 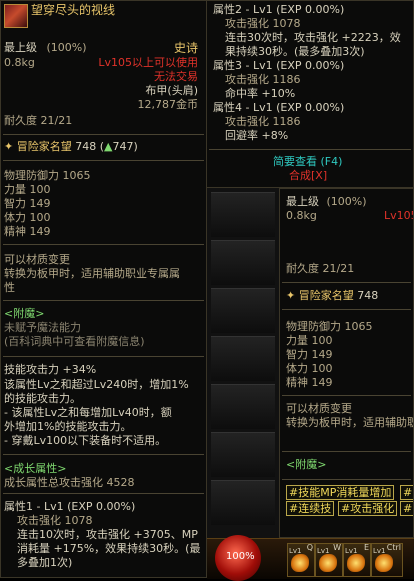 I want to click on skill-slot-q: Q Lv1, so click(x=301, y=560).